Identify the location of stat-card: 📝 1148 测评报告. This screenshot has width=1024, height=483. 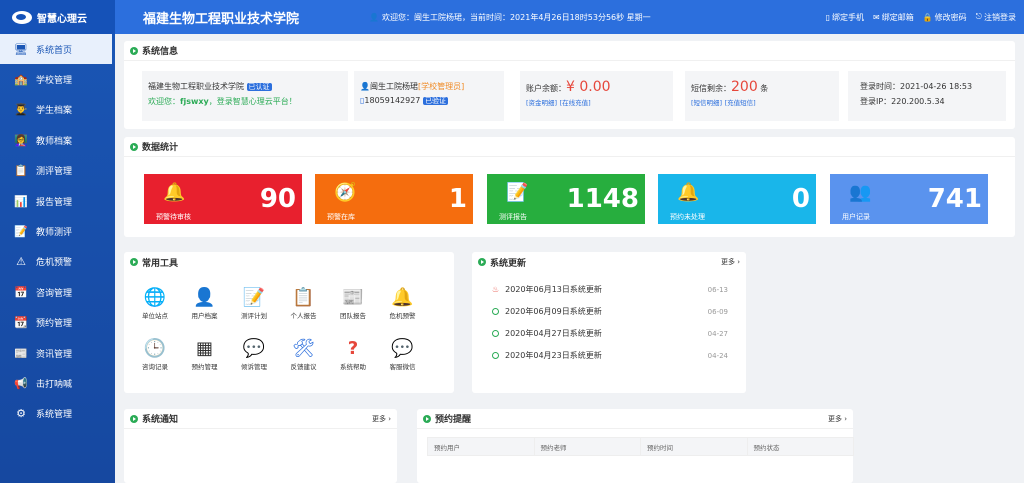
(566, 199).